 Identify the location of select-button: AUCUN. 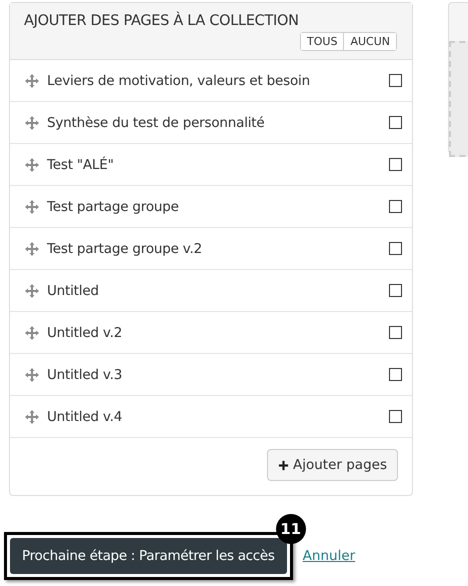
(369, 41).